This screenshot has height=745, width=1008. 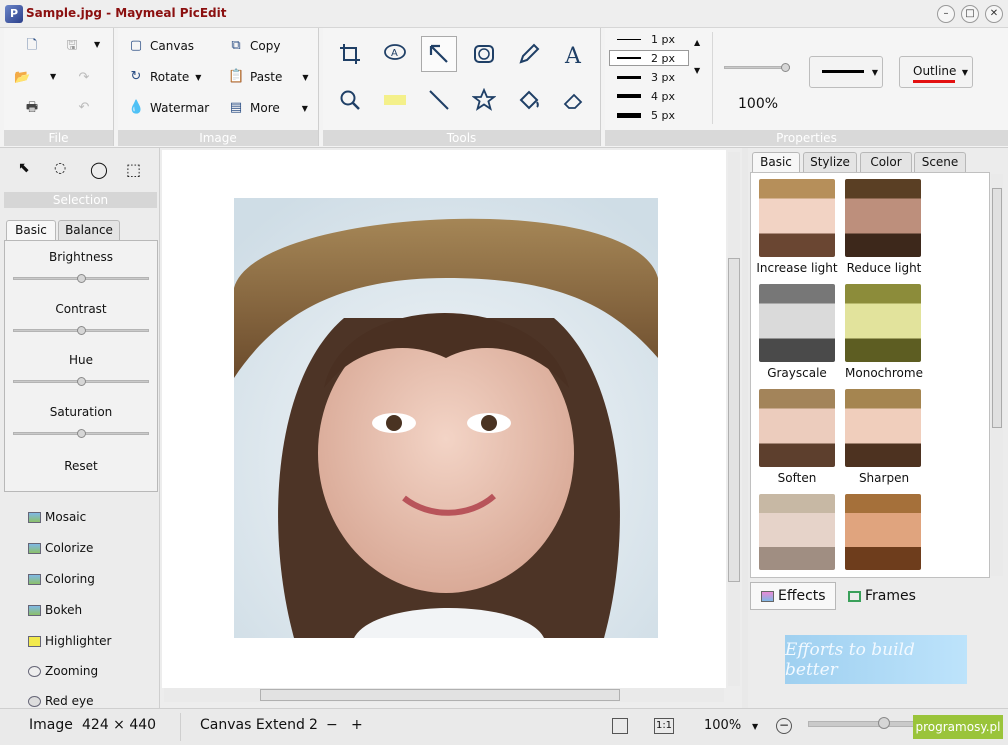 I want to click on zoom-value: 100%, so click(x=722, y=725).